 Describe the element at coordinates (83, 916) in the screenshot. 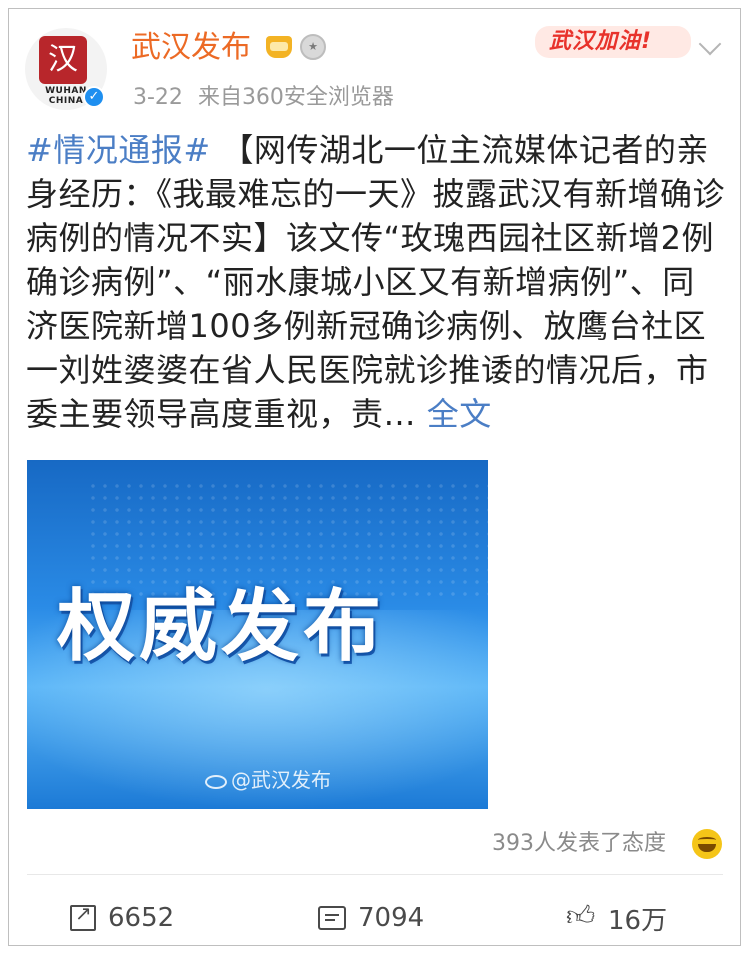

I see `share-icon` at that location.